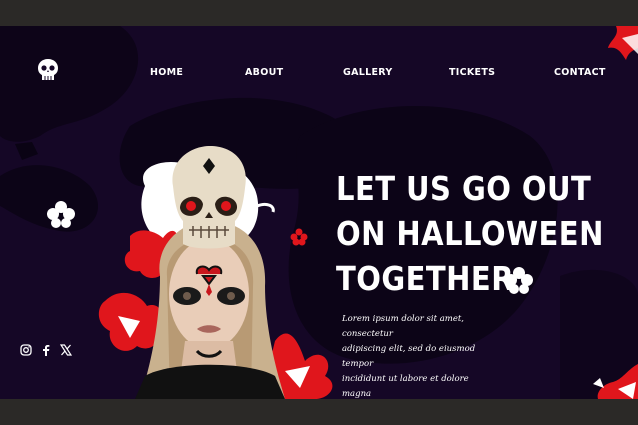 The height and width of the screenshot is (425, 638). Describe the element at coordinates (66, 350) in the screenshot. I see `x-twitter-icon` at that location.